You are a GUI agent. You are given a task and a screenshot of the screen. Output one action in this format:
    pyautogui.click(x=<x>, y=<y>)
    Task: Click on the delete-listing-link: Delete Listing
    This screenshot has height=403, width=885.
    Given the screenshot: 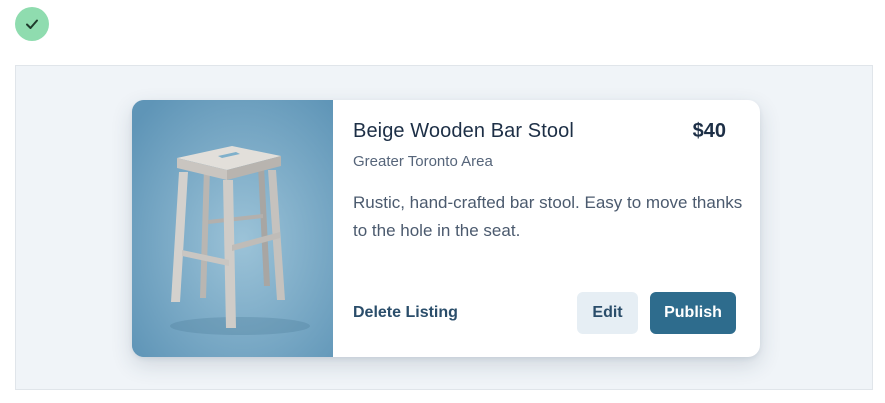 What is the action you would take?
    pyautogui.click(x=405, y=313)
    